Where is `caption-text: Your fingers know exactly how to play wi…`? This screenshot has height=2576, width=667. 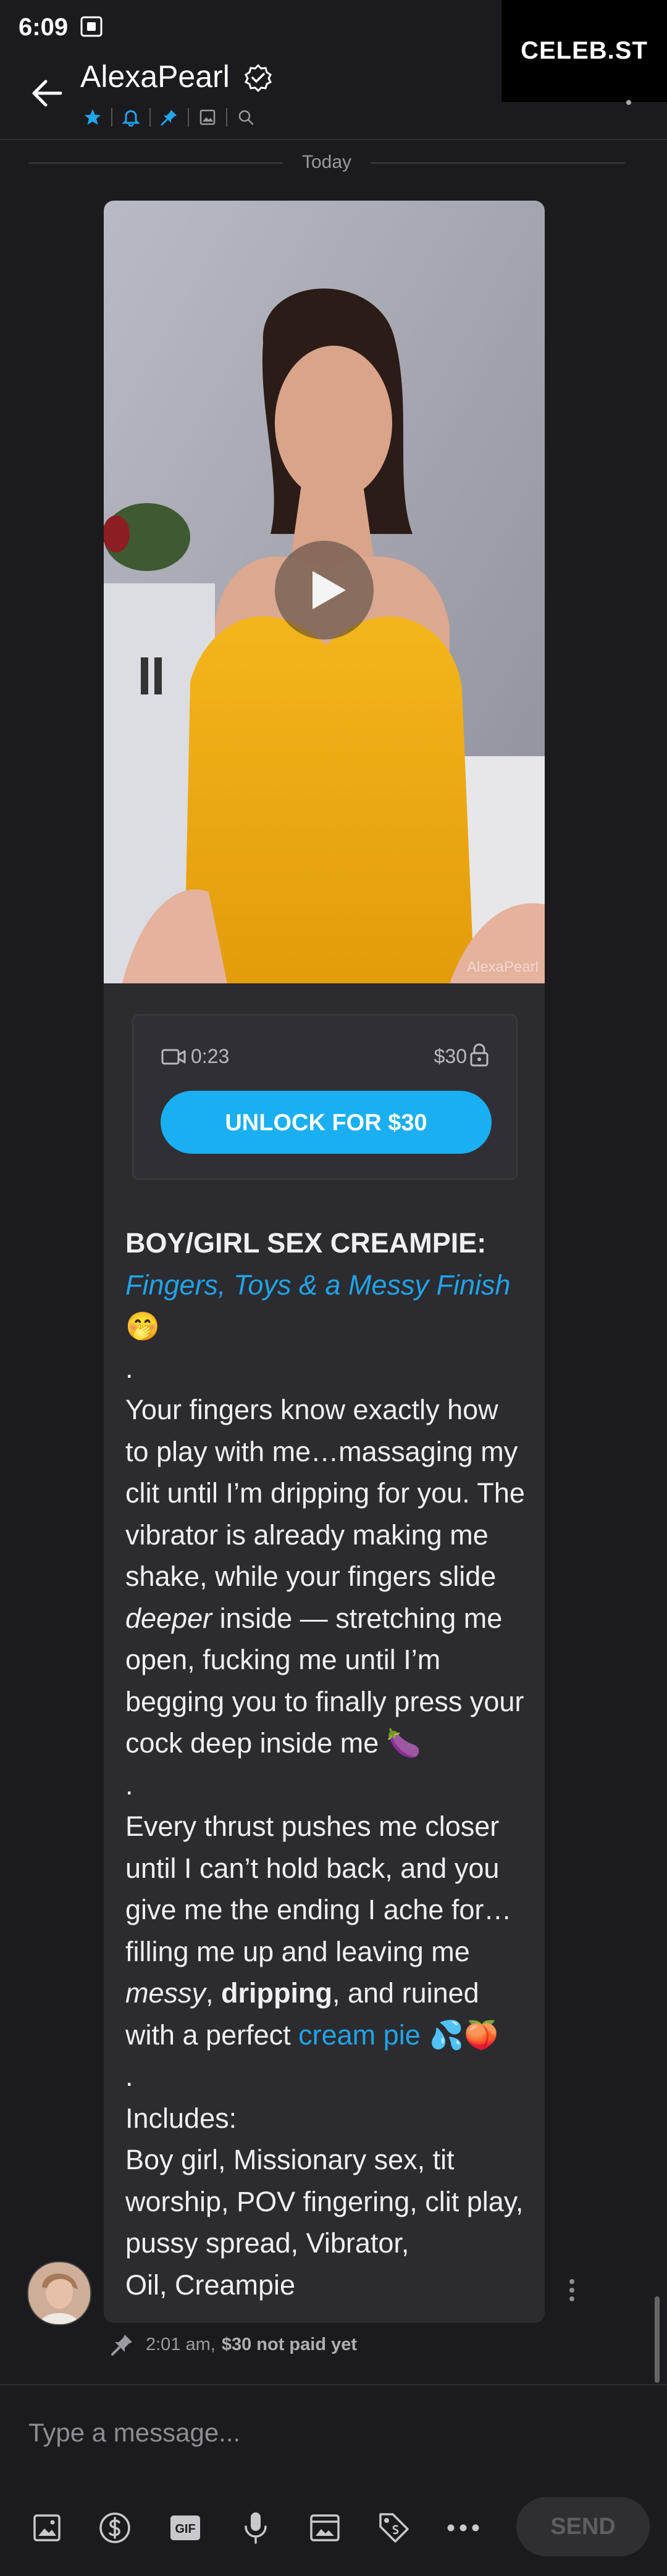
caption-text: Your fingers know exactly how to play wi… is located at coordinates (325, 1493).